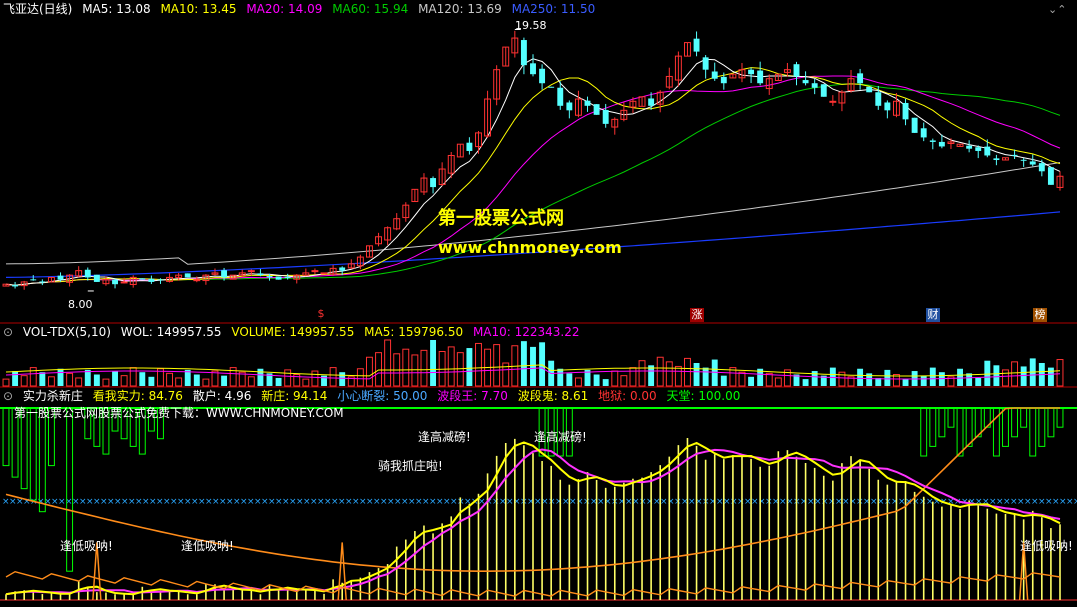  Describe the element at coordinates (472, 396) in the screenshot. I see `boduanwang-label: 波段王: 7.70` at that location.